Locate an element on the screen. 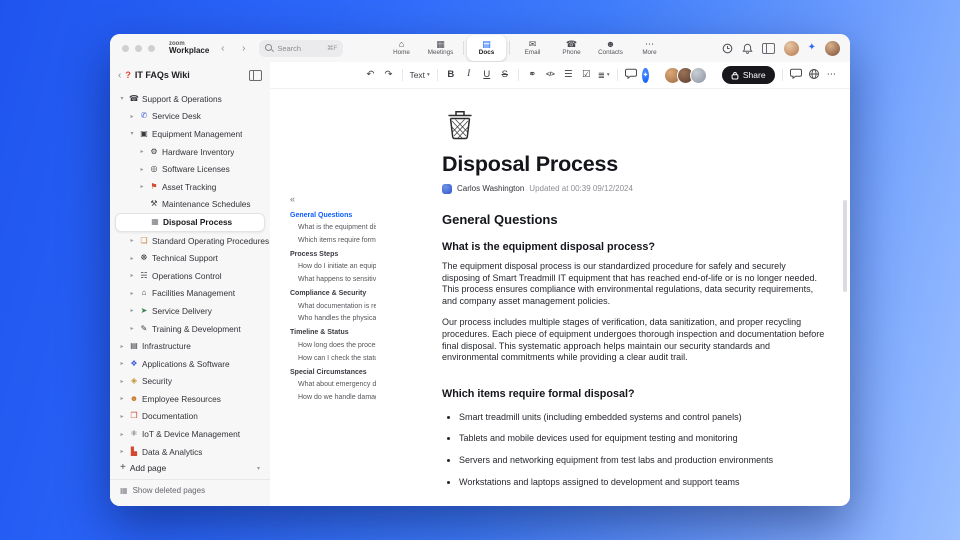 This screenshot has height=540, width=960. undo-button: ↶ is located at coordinates (370, 75).